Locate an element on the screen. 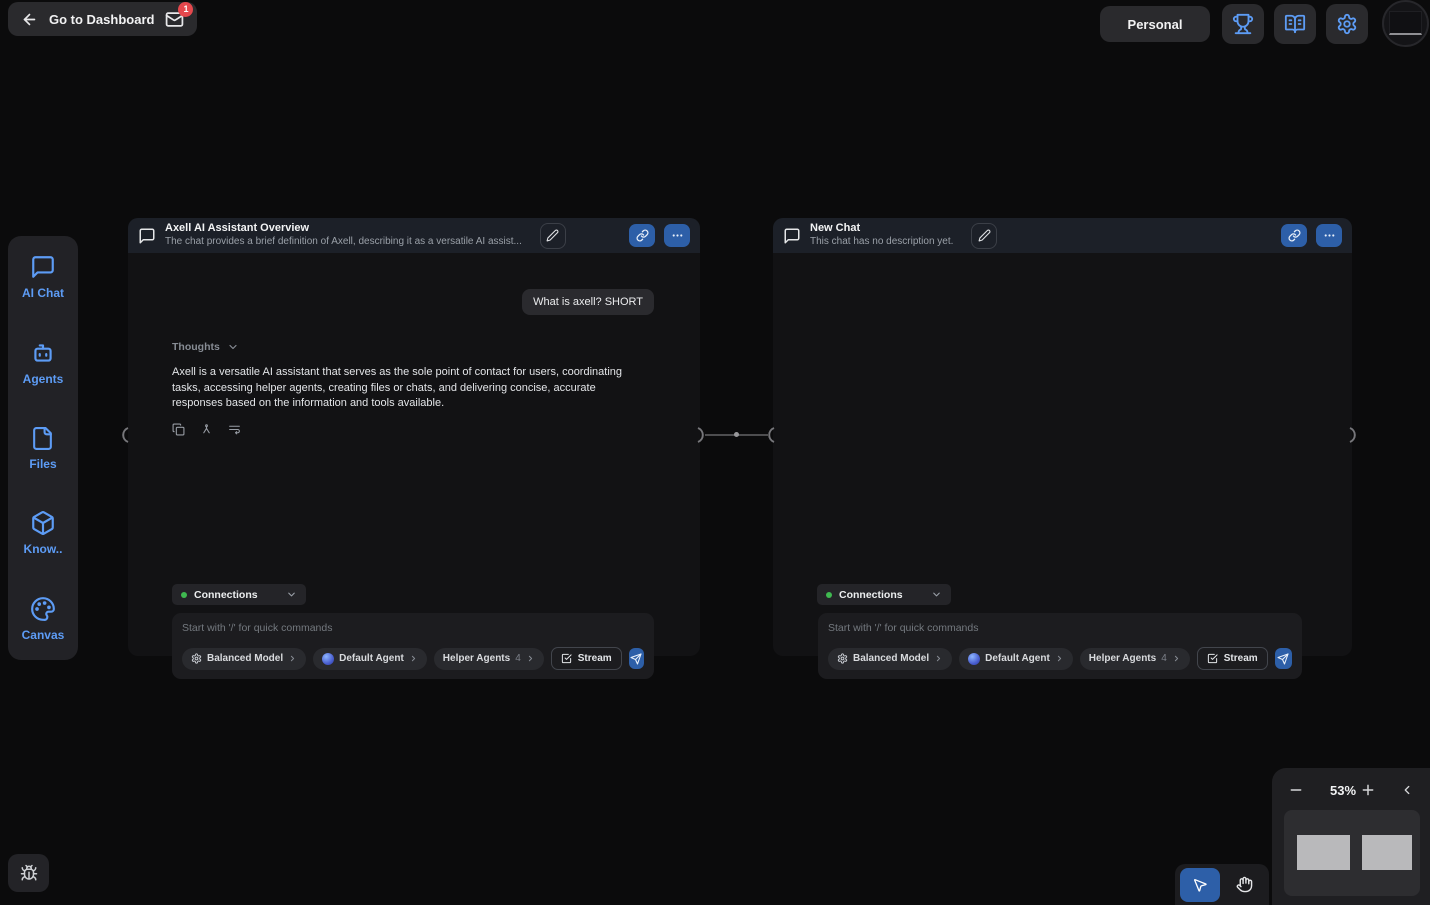  bug-report-button is located at coordinates (28, 873).